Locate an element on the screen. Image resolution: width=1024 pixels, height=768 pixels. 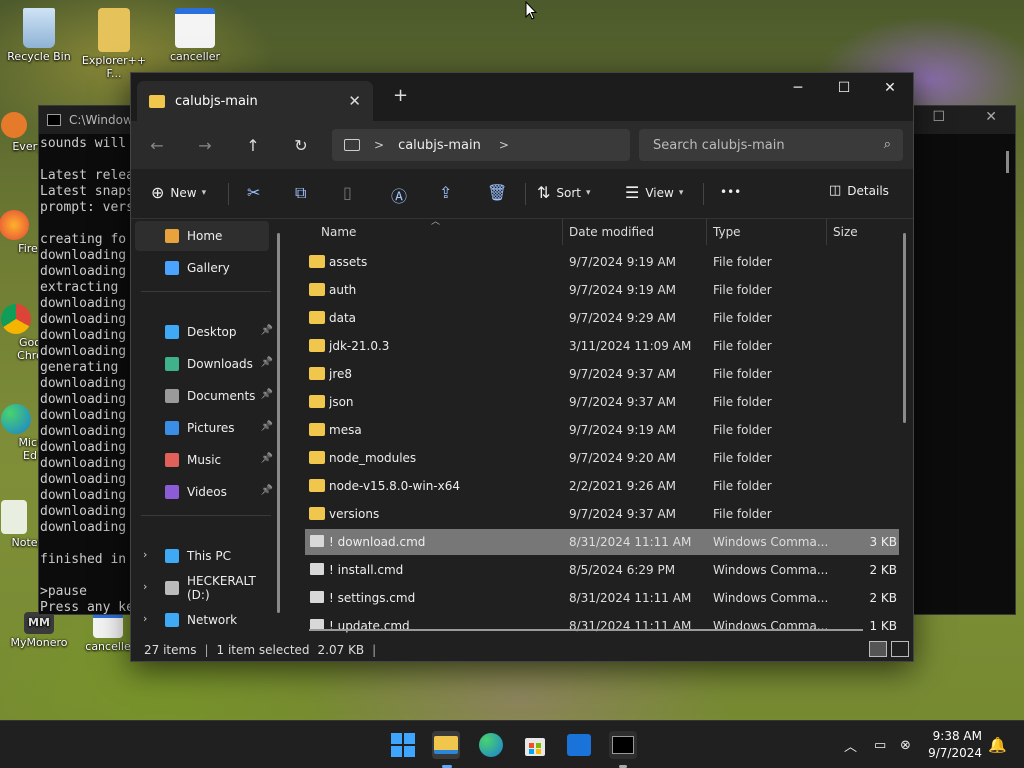
sort-button: ⇅ Sort ▾ is located at coordinates (564, 192).